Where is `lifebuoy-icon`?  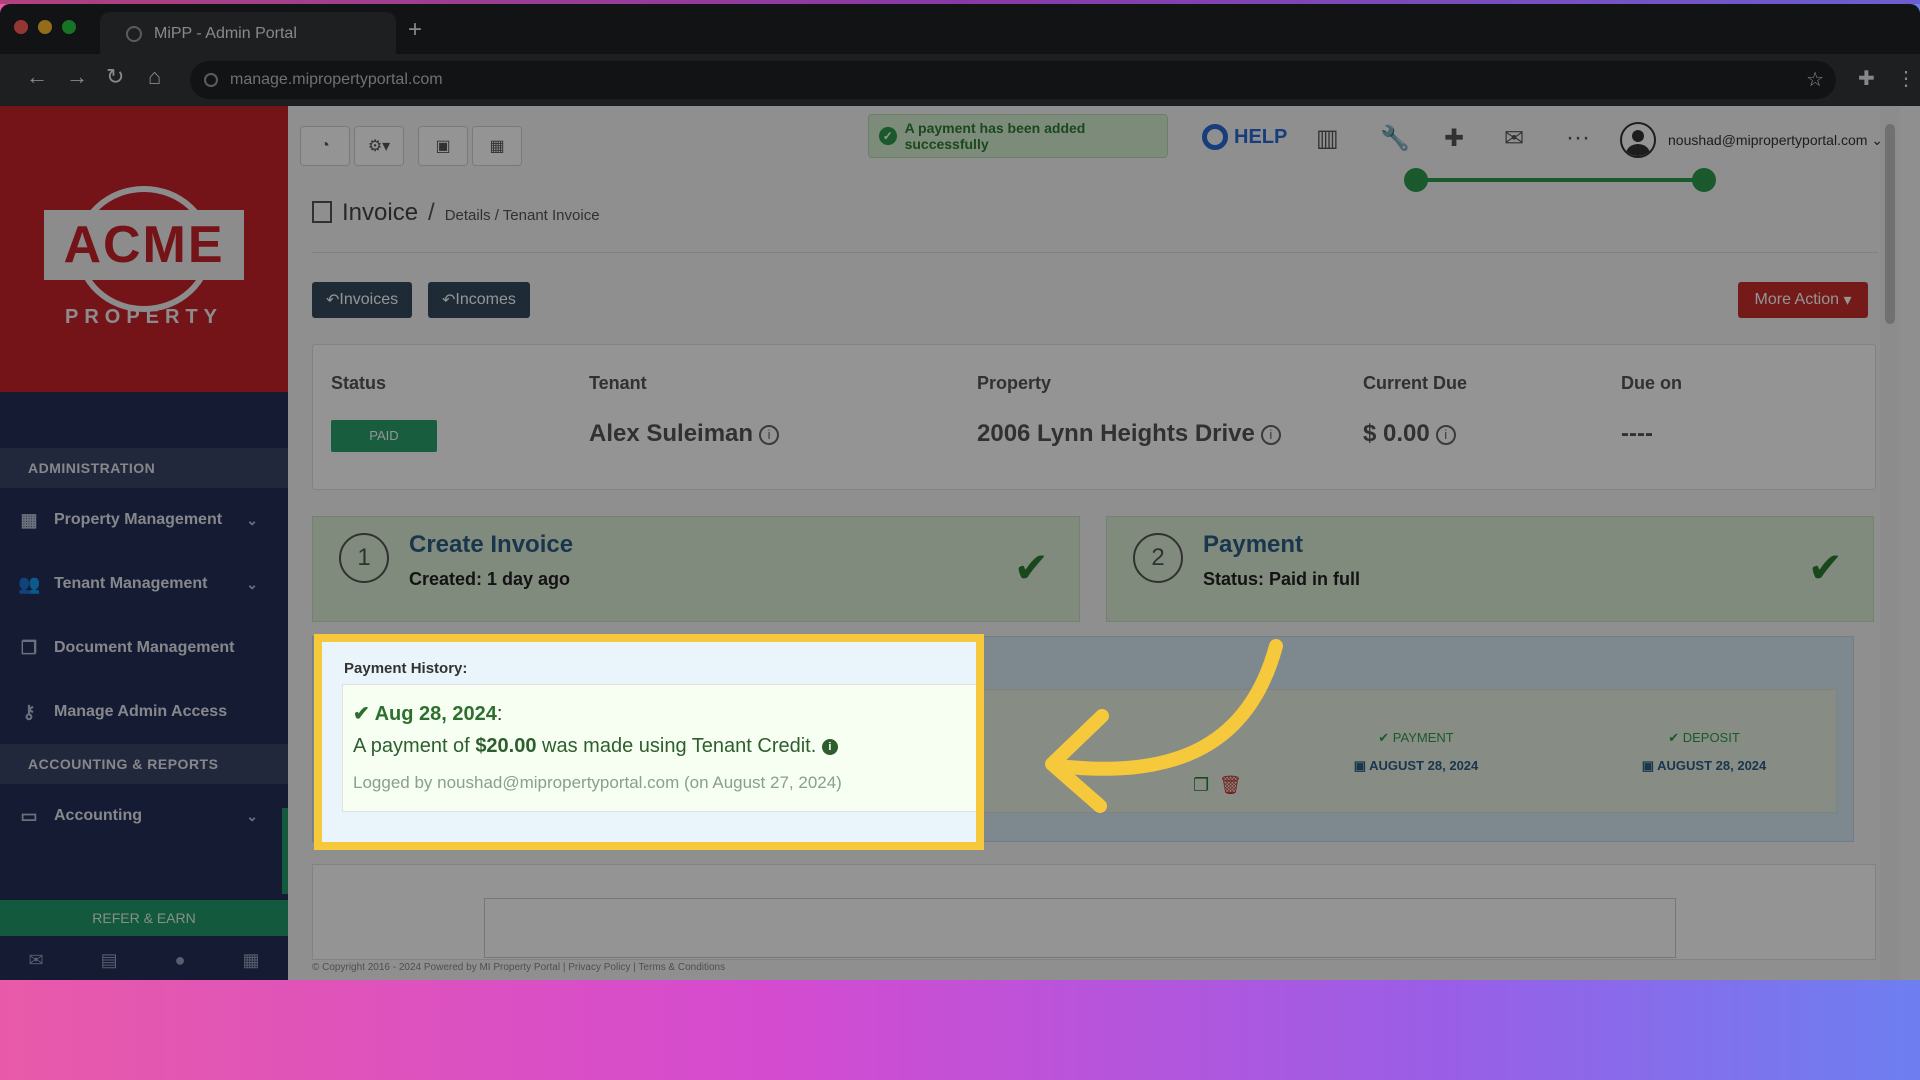 lifebuoy-icon is located at coordinates (1215, 137).